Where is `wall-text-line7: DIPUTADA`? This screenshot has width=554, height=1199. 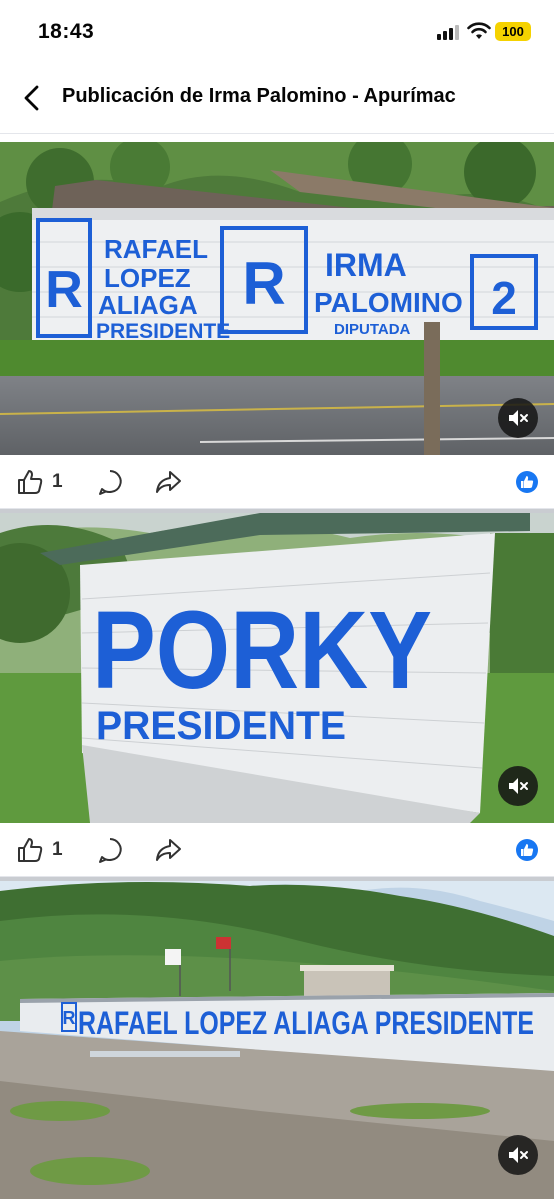 wall-text-line7: DIPUTADA is located at coordinates (372, 329).